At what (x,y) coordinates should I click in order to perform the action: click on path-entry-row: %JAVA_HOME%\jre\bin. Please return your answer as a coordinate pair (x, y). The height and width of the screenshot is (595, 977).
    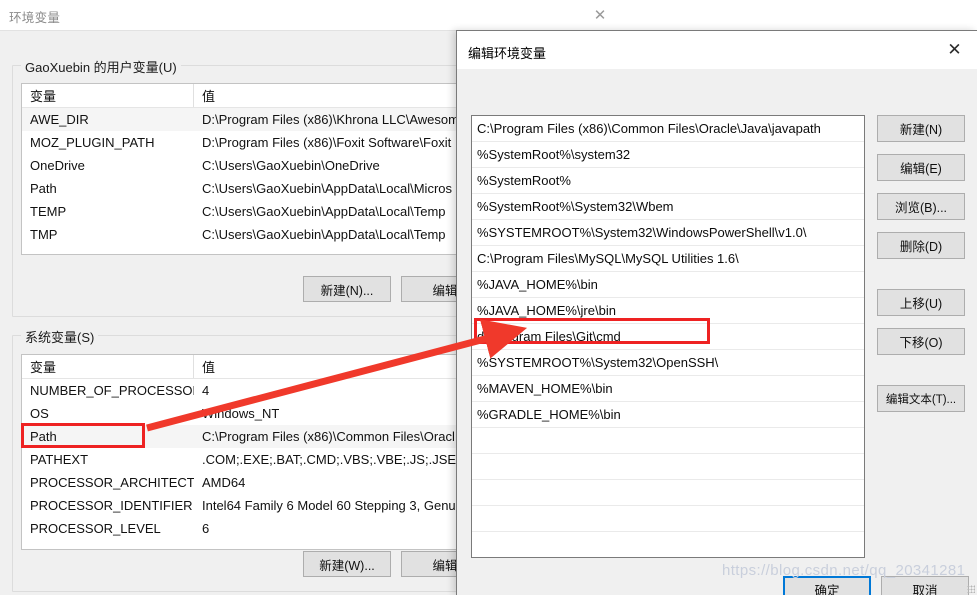
    Looking at the image, I should click on (668, 311).